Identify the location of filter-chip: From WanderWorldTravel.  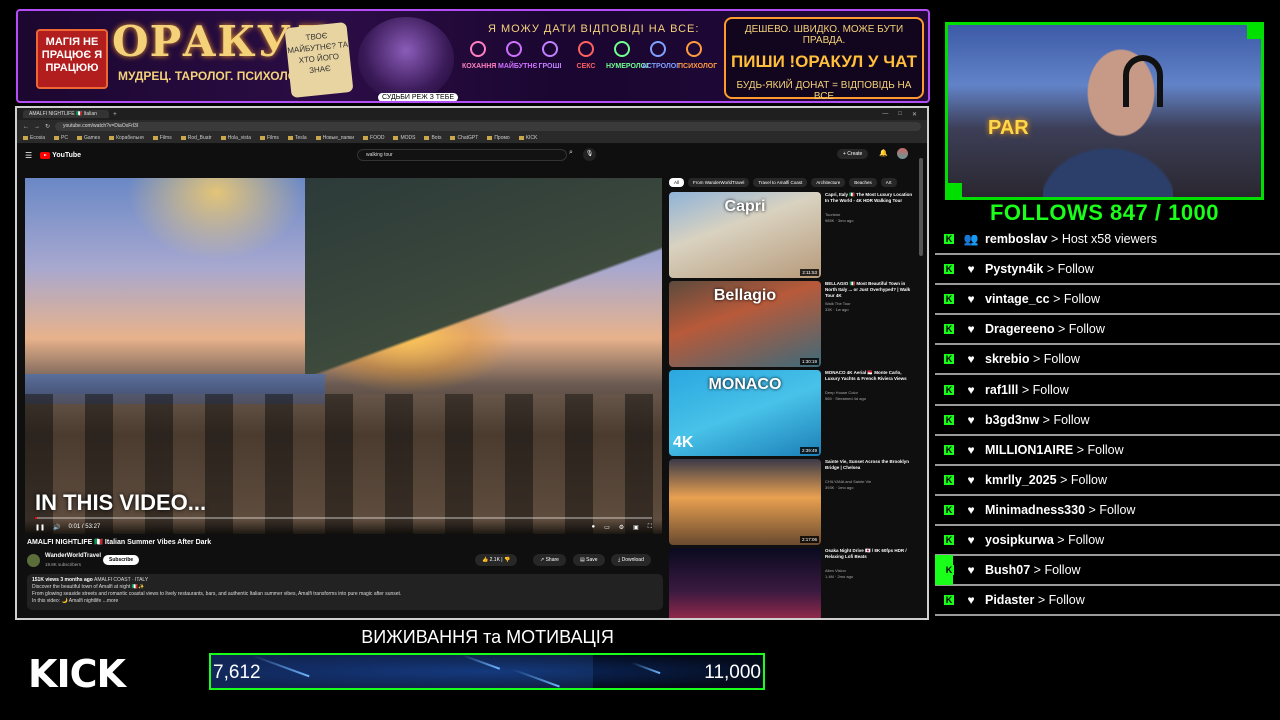
(719, 182).